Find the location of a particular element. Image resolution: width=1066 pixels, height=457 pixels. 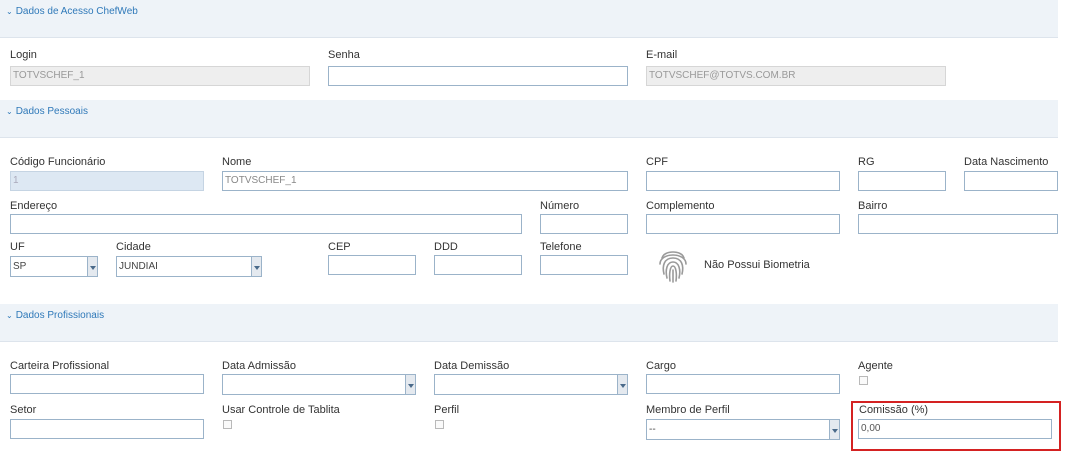

setor-label: Setor is located at coordinates (23, 410).